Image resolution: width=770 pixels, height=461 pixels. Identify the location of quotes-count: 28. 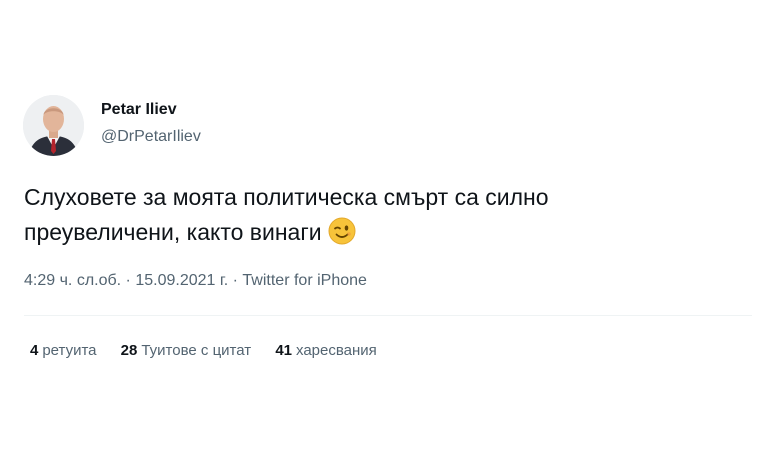
(129, 350).